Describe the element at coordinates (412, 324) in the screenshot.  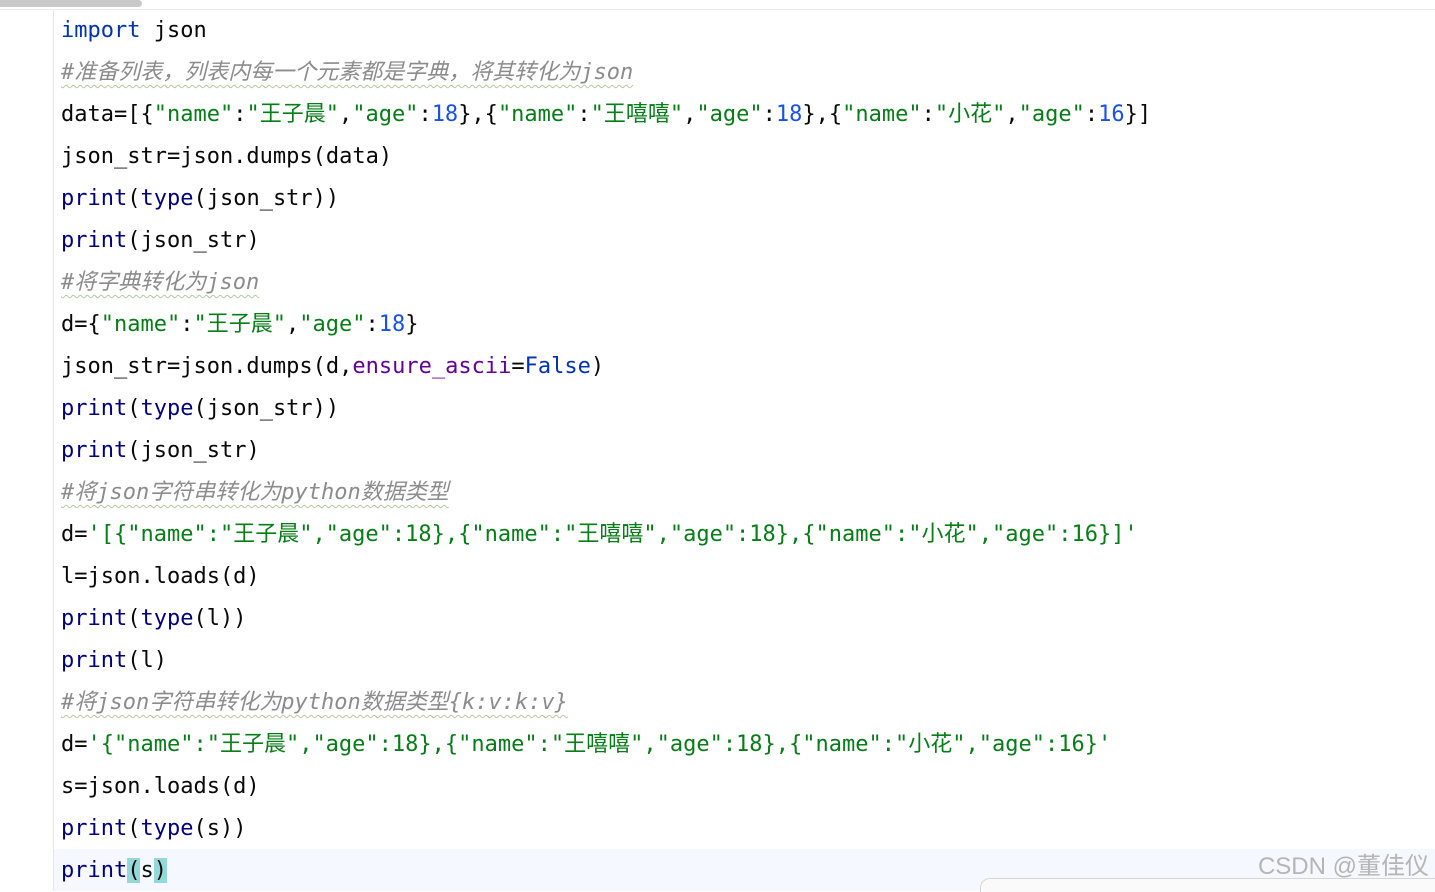
I see `code-token: }` at that location.